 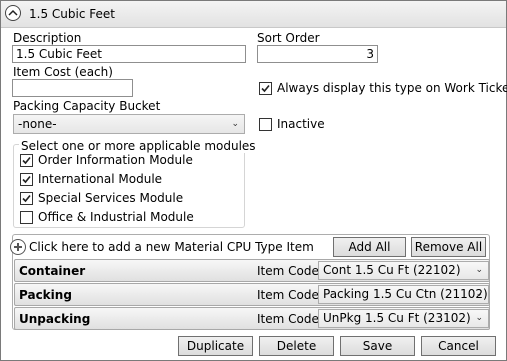 I want to click on panel-header: 1.5 Cubic Feet, so click(x=253, y=14).